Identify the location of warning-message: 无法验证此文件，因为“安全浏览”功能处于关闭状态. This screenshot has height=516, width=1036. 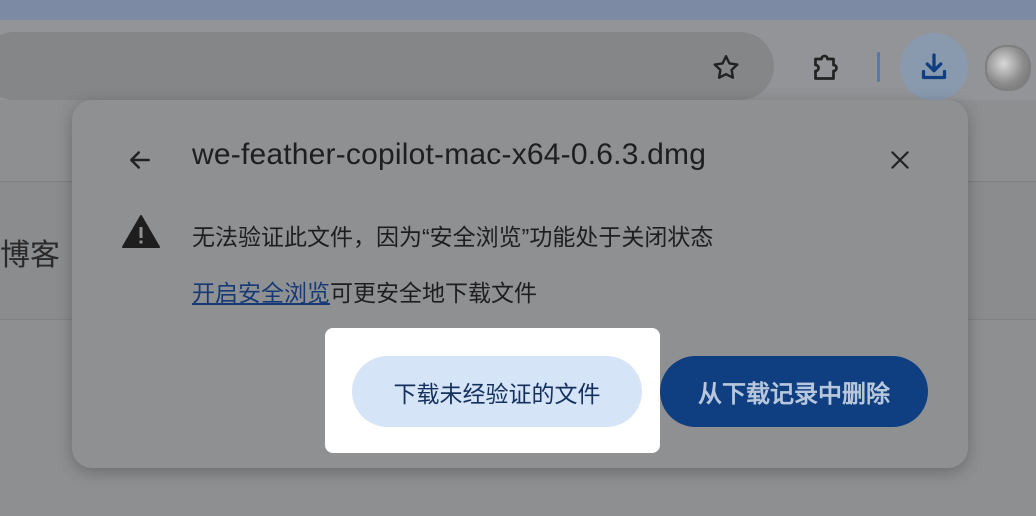
(453, 237).